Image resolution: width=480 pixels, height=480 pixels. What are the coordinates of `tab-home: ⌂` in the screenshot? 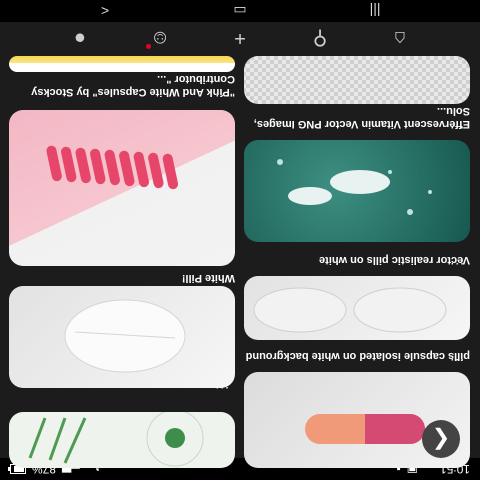 It's located at (400, 38).